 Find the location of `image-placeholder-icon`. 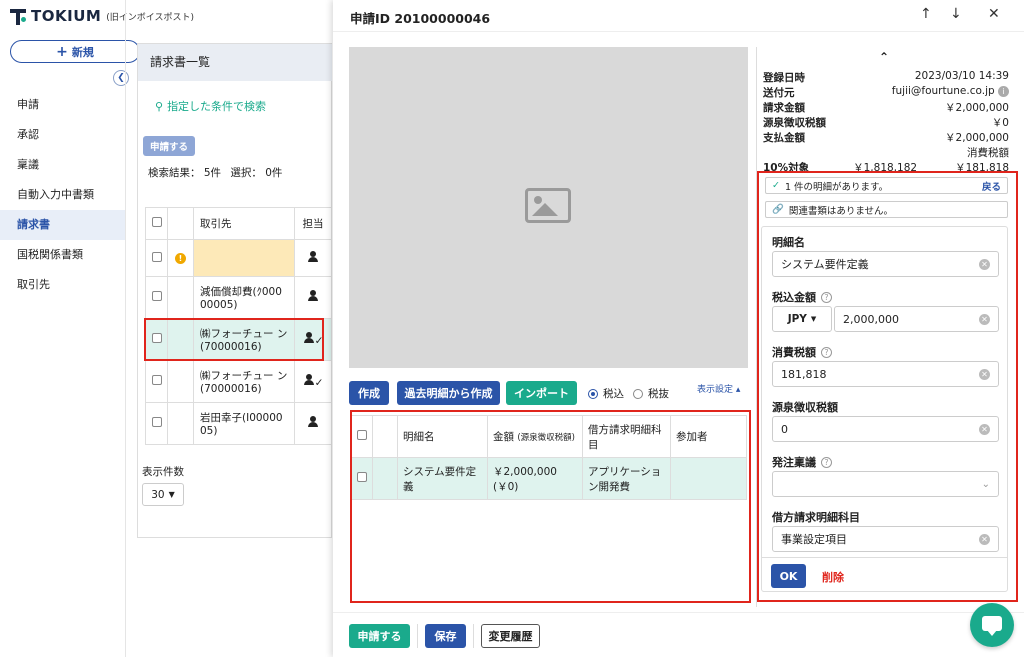

image-placeholder-icon is located at coordinates (548, 205).